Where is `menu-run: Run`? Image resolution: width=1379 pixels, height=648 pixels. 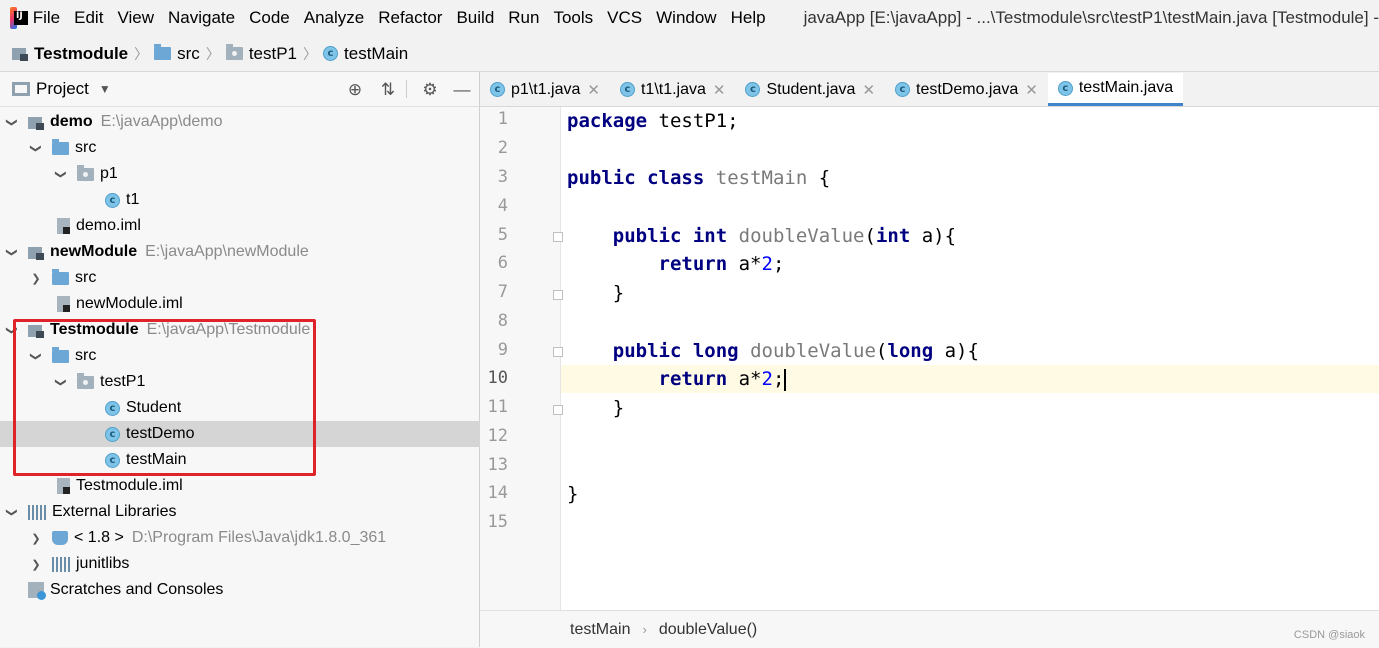 menu-run: Run is located at coordinates (523, 18).